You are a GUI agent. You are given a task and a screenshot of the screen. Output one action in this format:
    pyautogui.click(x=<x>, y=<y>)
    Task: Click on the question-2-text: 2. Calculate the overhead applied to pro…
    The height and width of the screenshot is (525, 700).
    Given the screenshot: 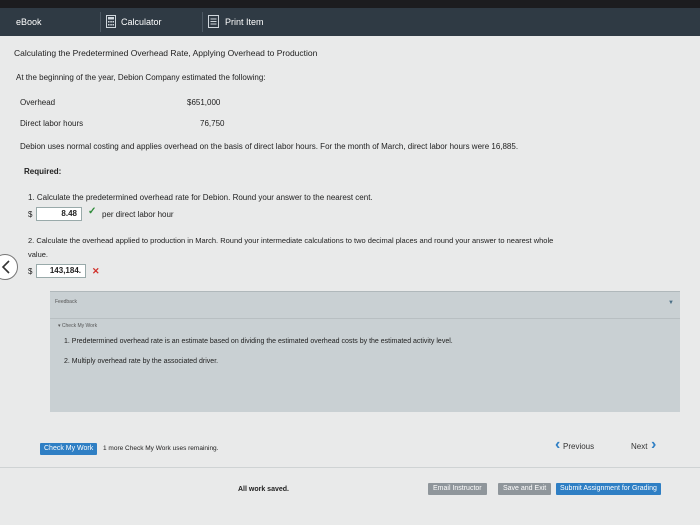 What is the action you would take?
    pyautogui.click(x=291, y=240)
    